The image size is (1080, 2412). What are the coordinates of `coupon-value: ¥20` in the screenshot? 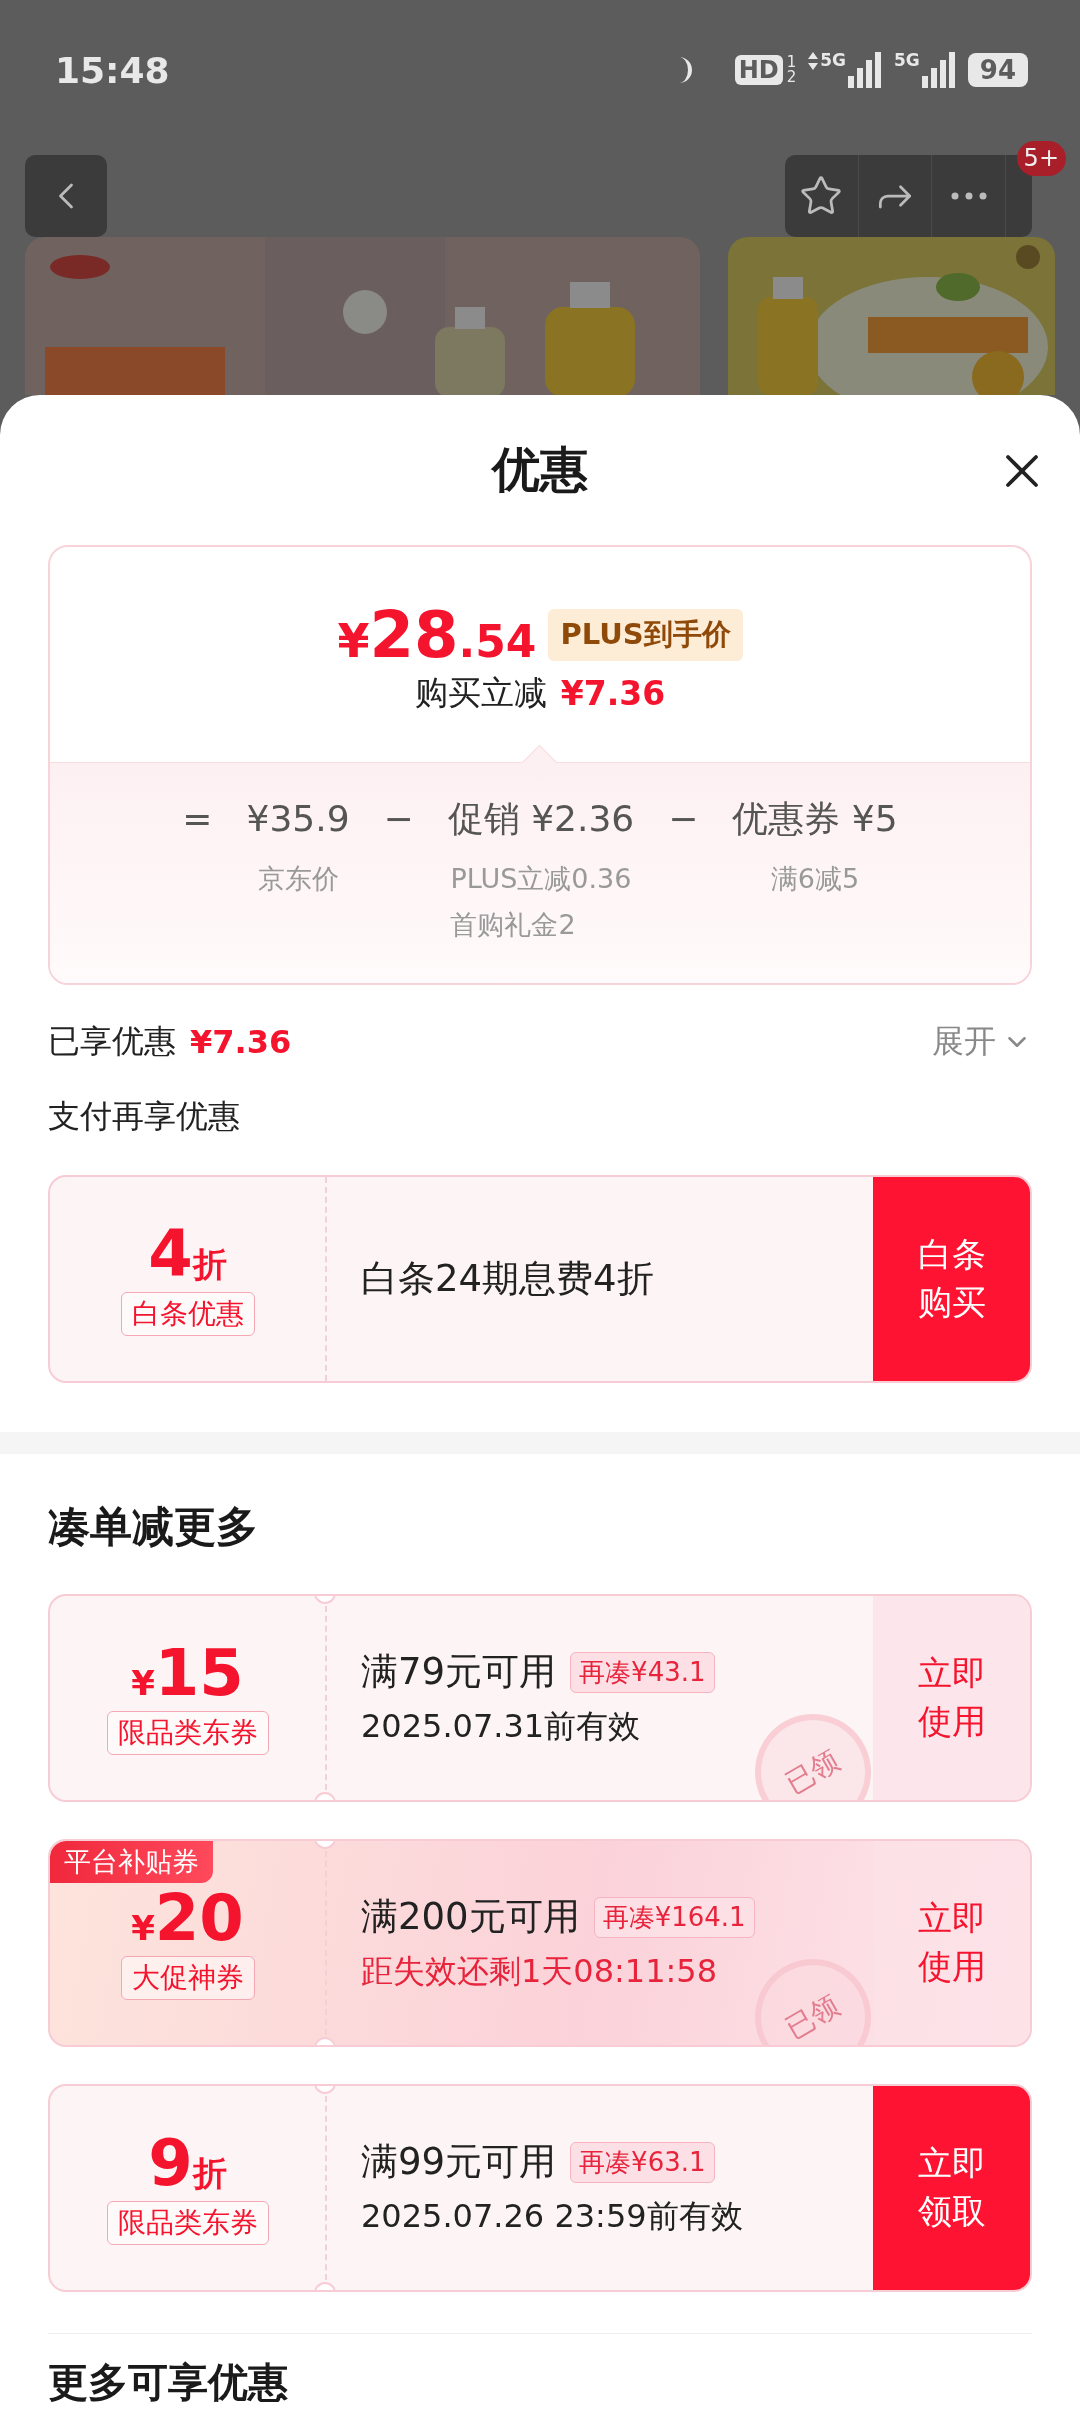 It's located at (187, 1918).